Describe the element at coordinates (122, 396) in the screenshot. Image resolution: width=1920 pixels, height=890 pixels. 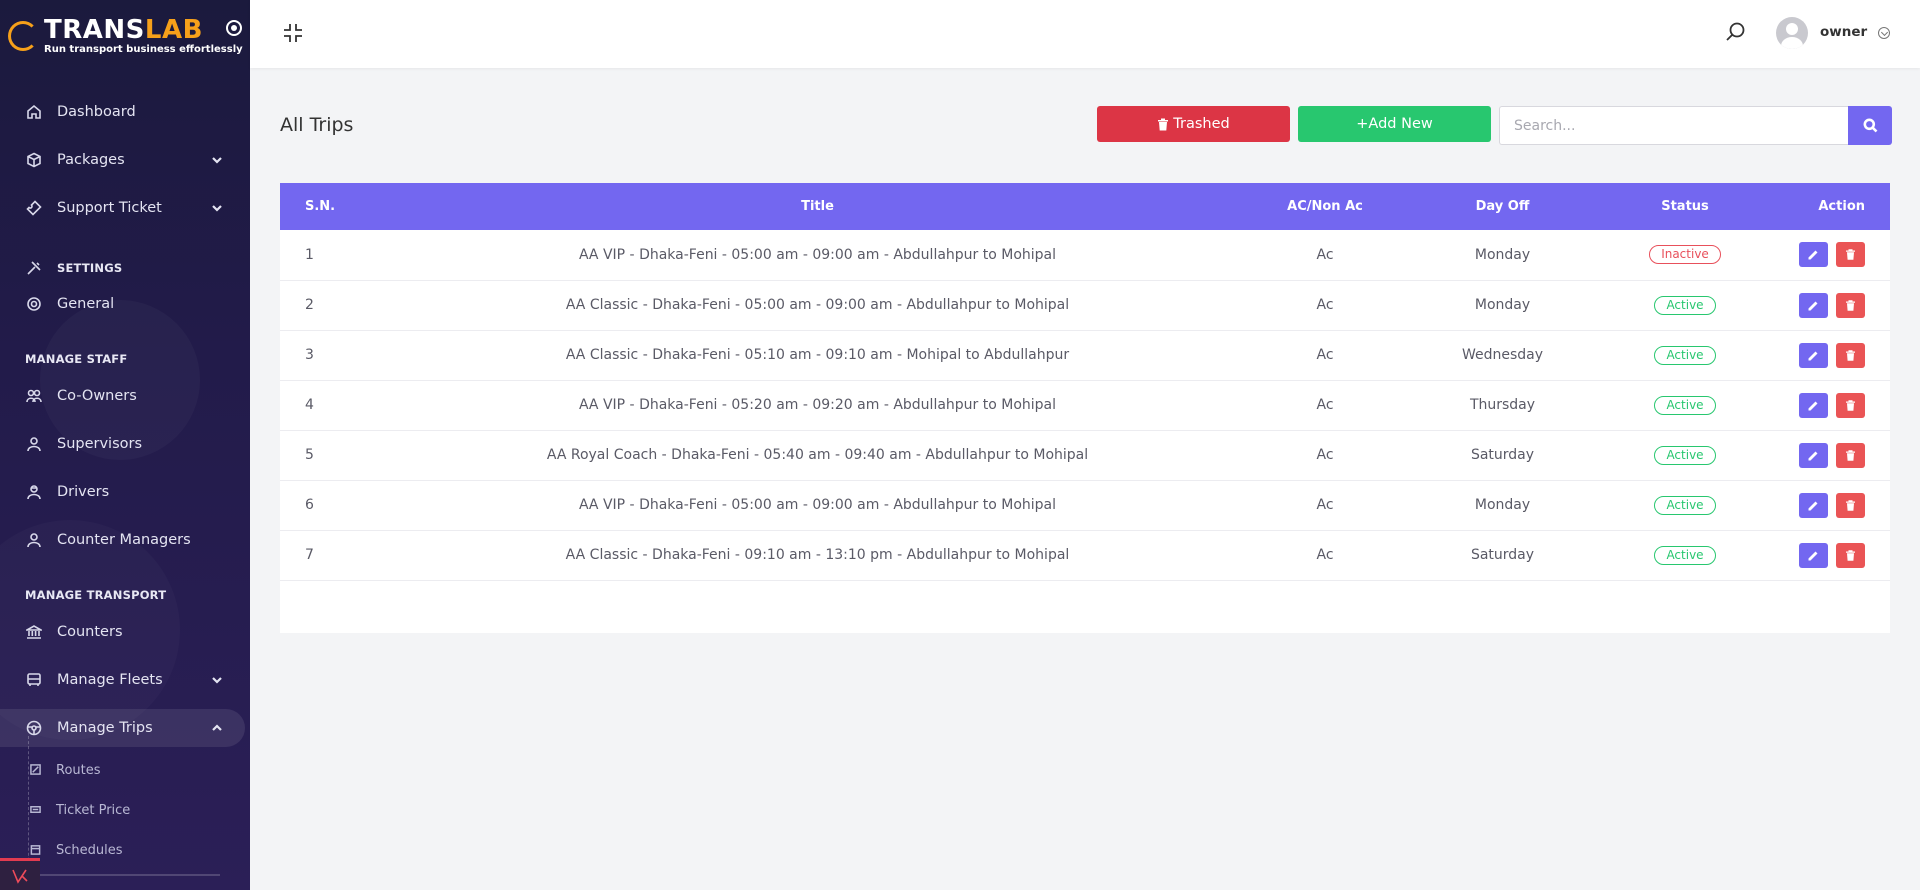
I see `sidebar-item-co-owners: Co-Owners` at that location.